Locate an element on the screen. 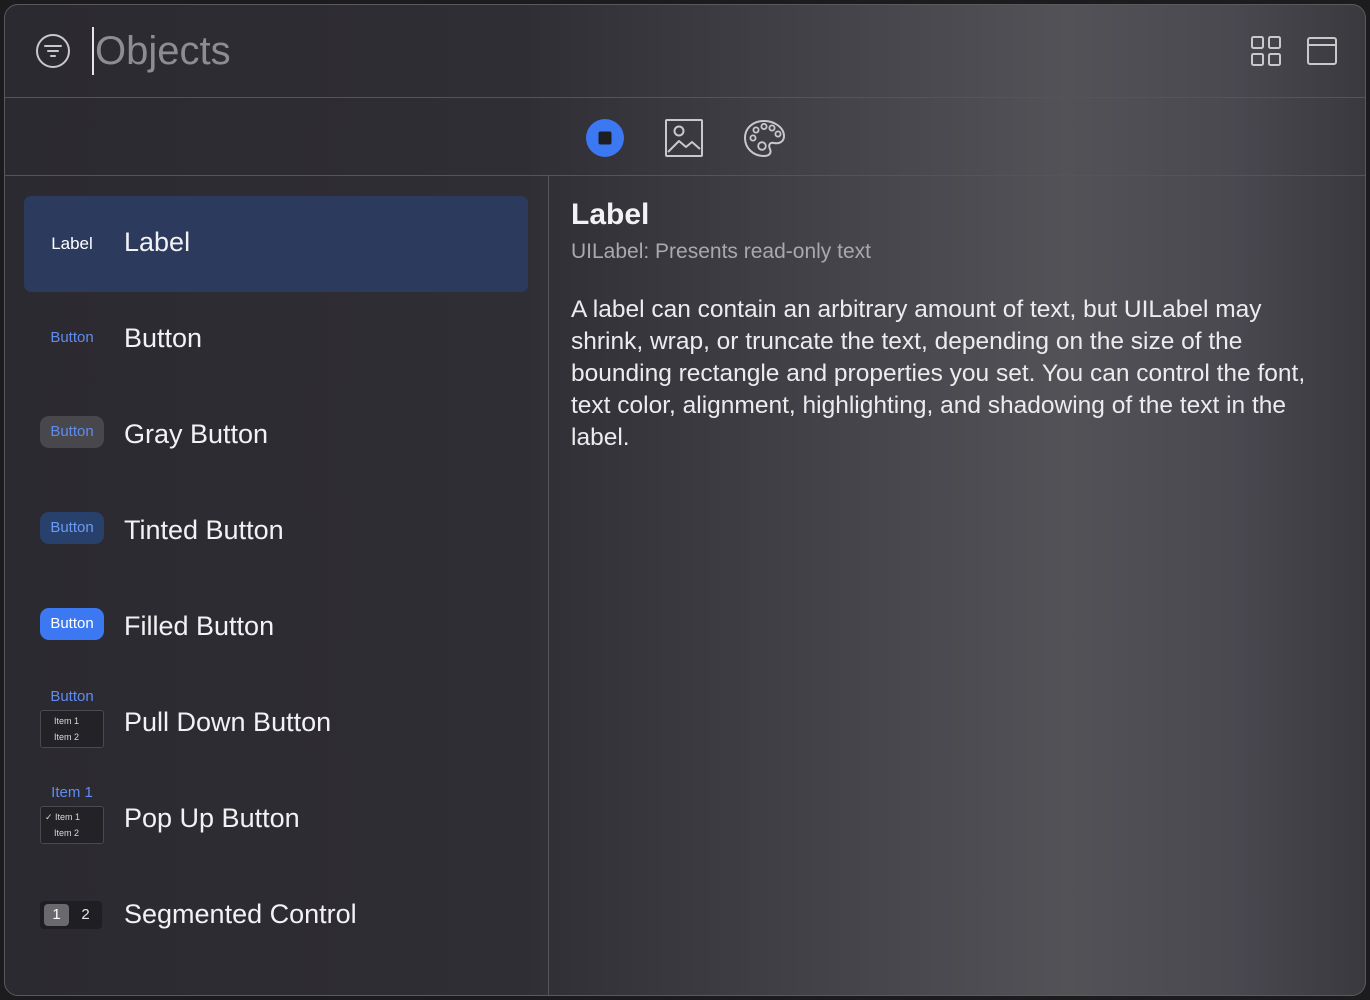 Image resolution: width=1370 pixels, height=1000 pixels. preview-segment: 1 is located at coordinates (56, 915).